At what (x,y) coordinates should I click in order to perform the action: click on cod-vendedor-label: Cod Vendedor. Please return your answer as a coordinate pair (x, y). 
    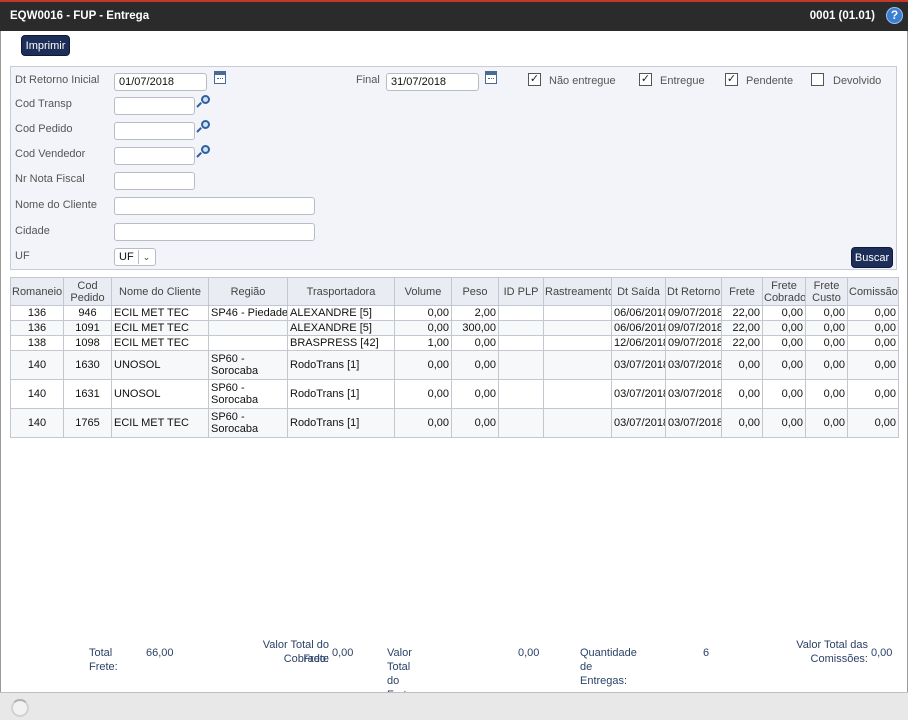
    Looking at the image, I should click on (50, 154).